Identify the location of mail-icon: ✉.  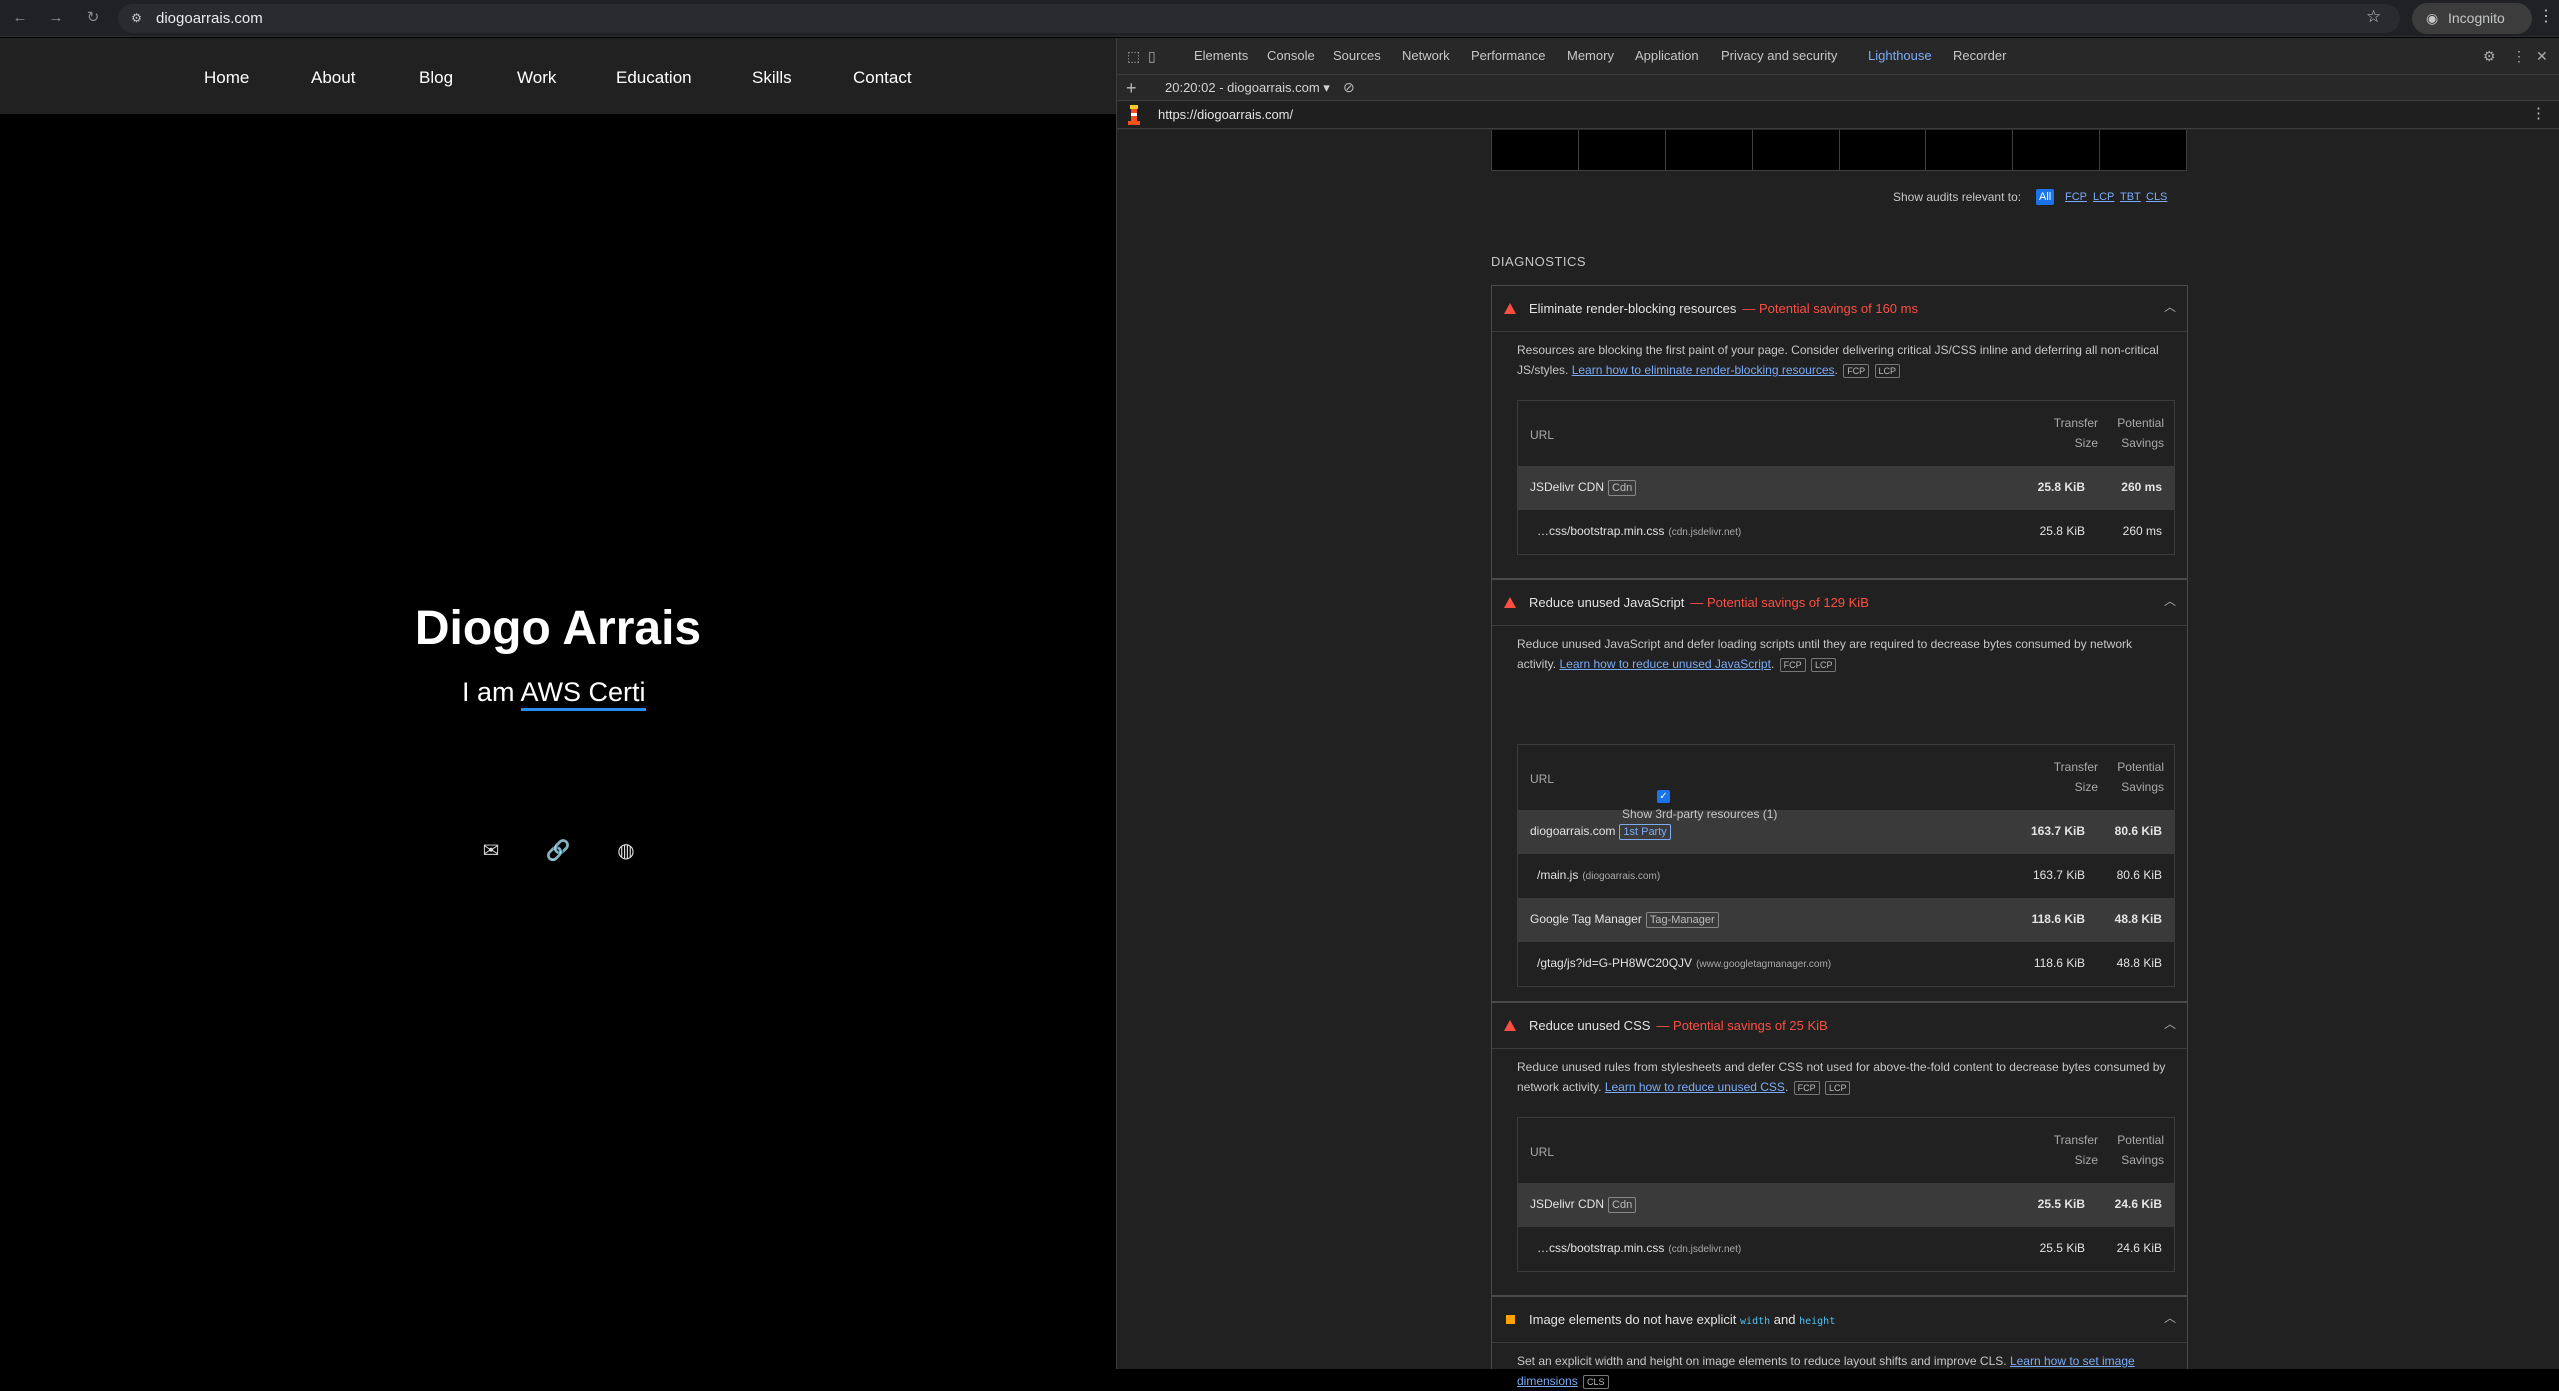
(491, 851).